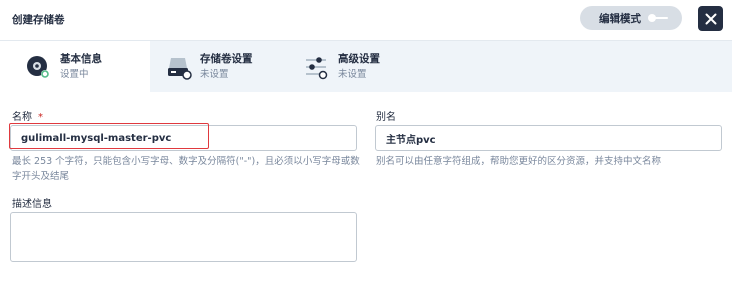  I want to click on close-icon, so click(710, 18).